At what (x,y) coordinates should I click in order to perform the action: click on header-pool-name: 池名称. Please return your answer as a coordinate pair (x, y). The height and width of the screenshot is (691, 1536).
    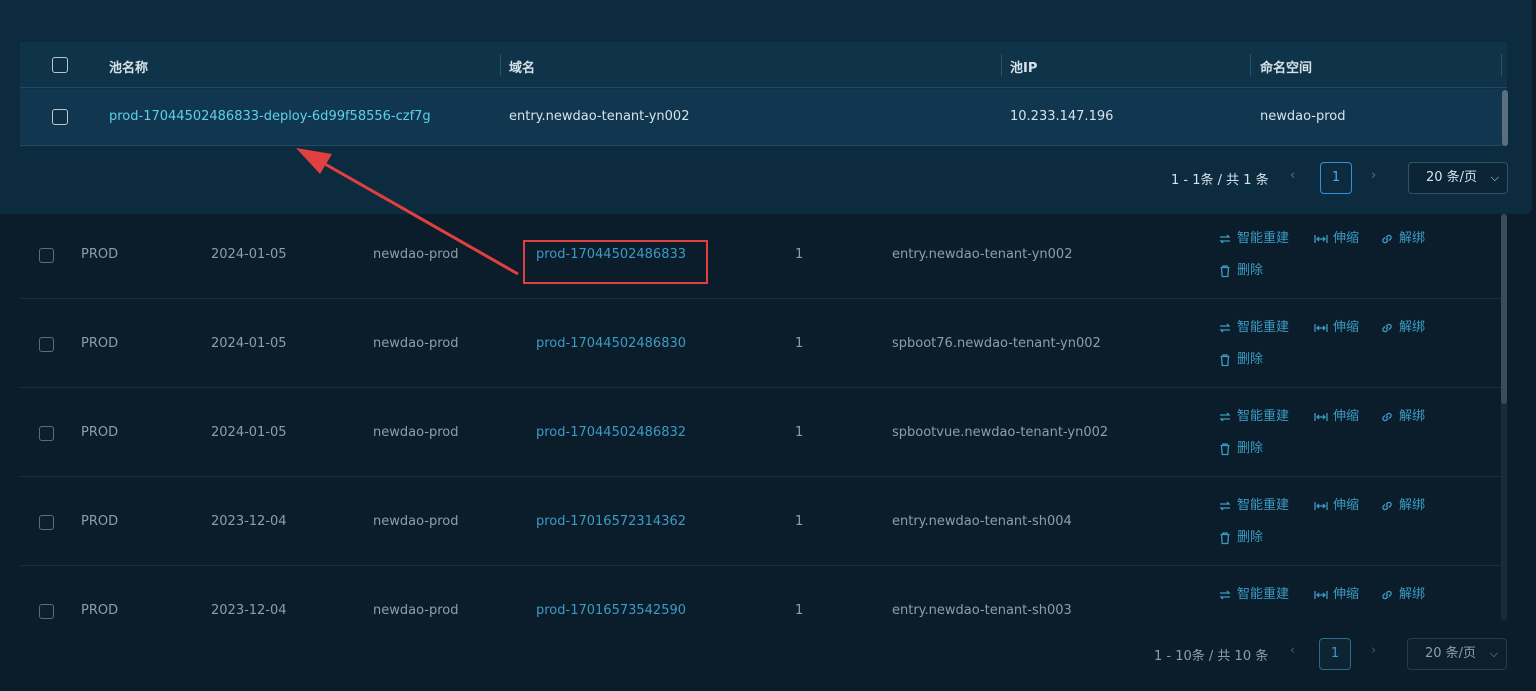
    Looking at the image, I should click on (129, 68).